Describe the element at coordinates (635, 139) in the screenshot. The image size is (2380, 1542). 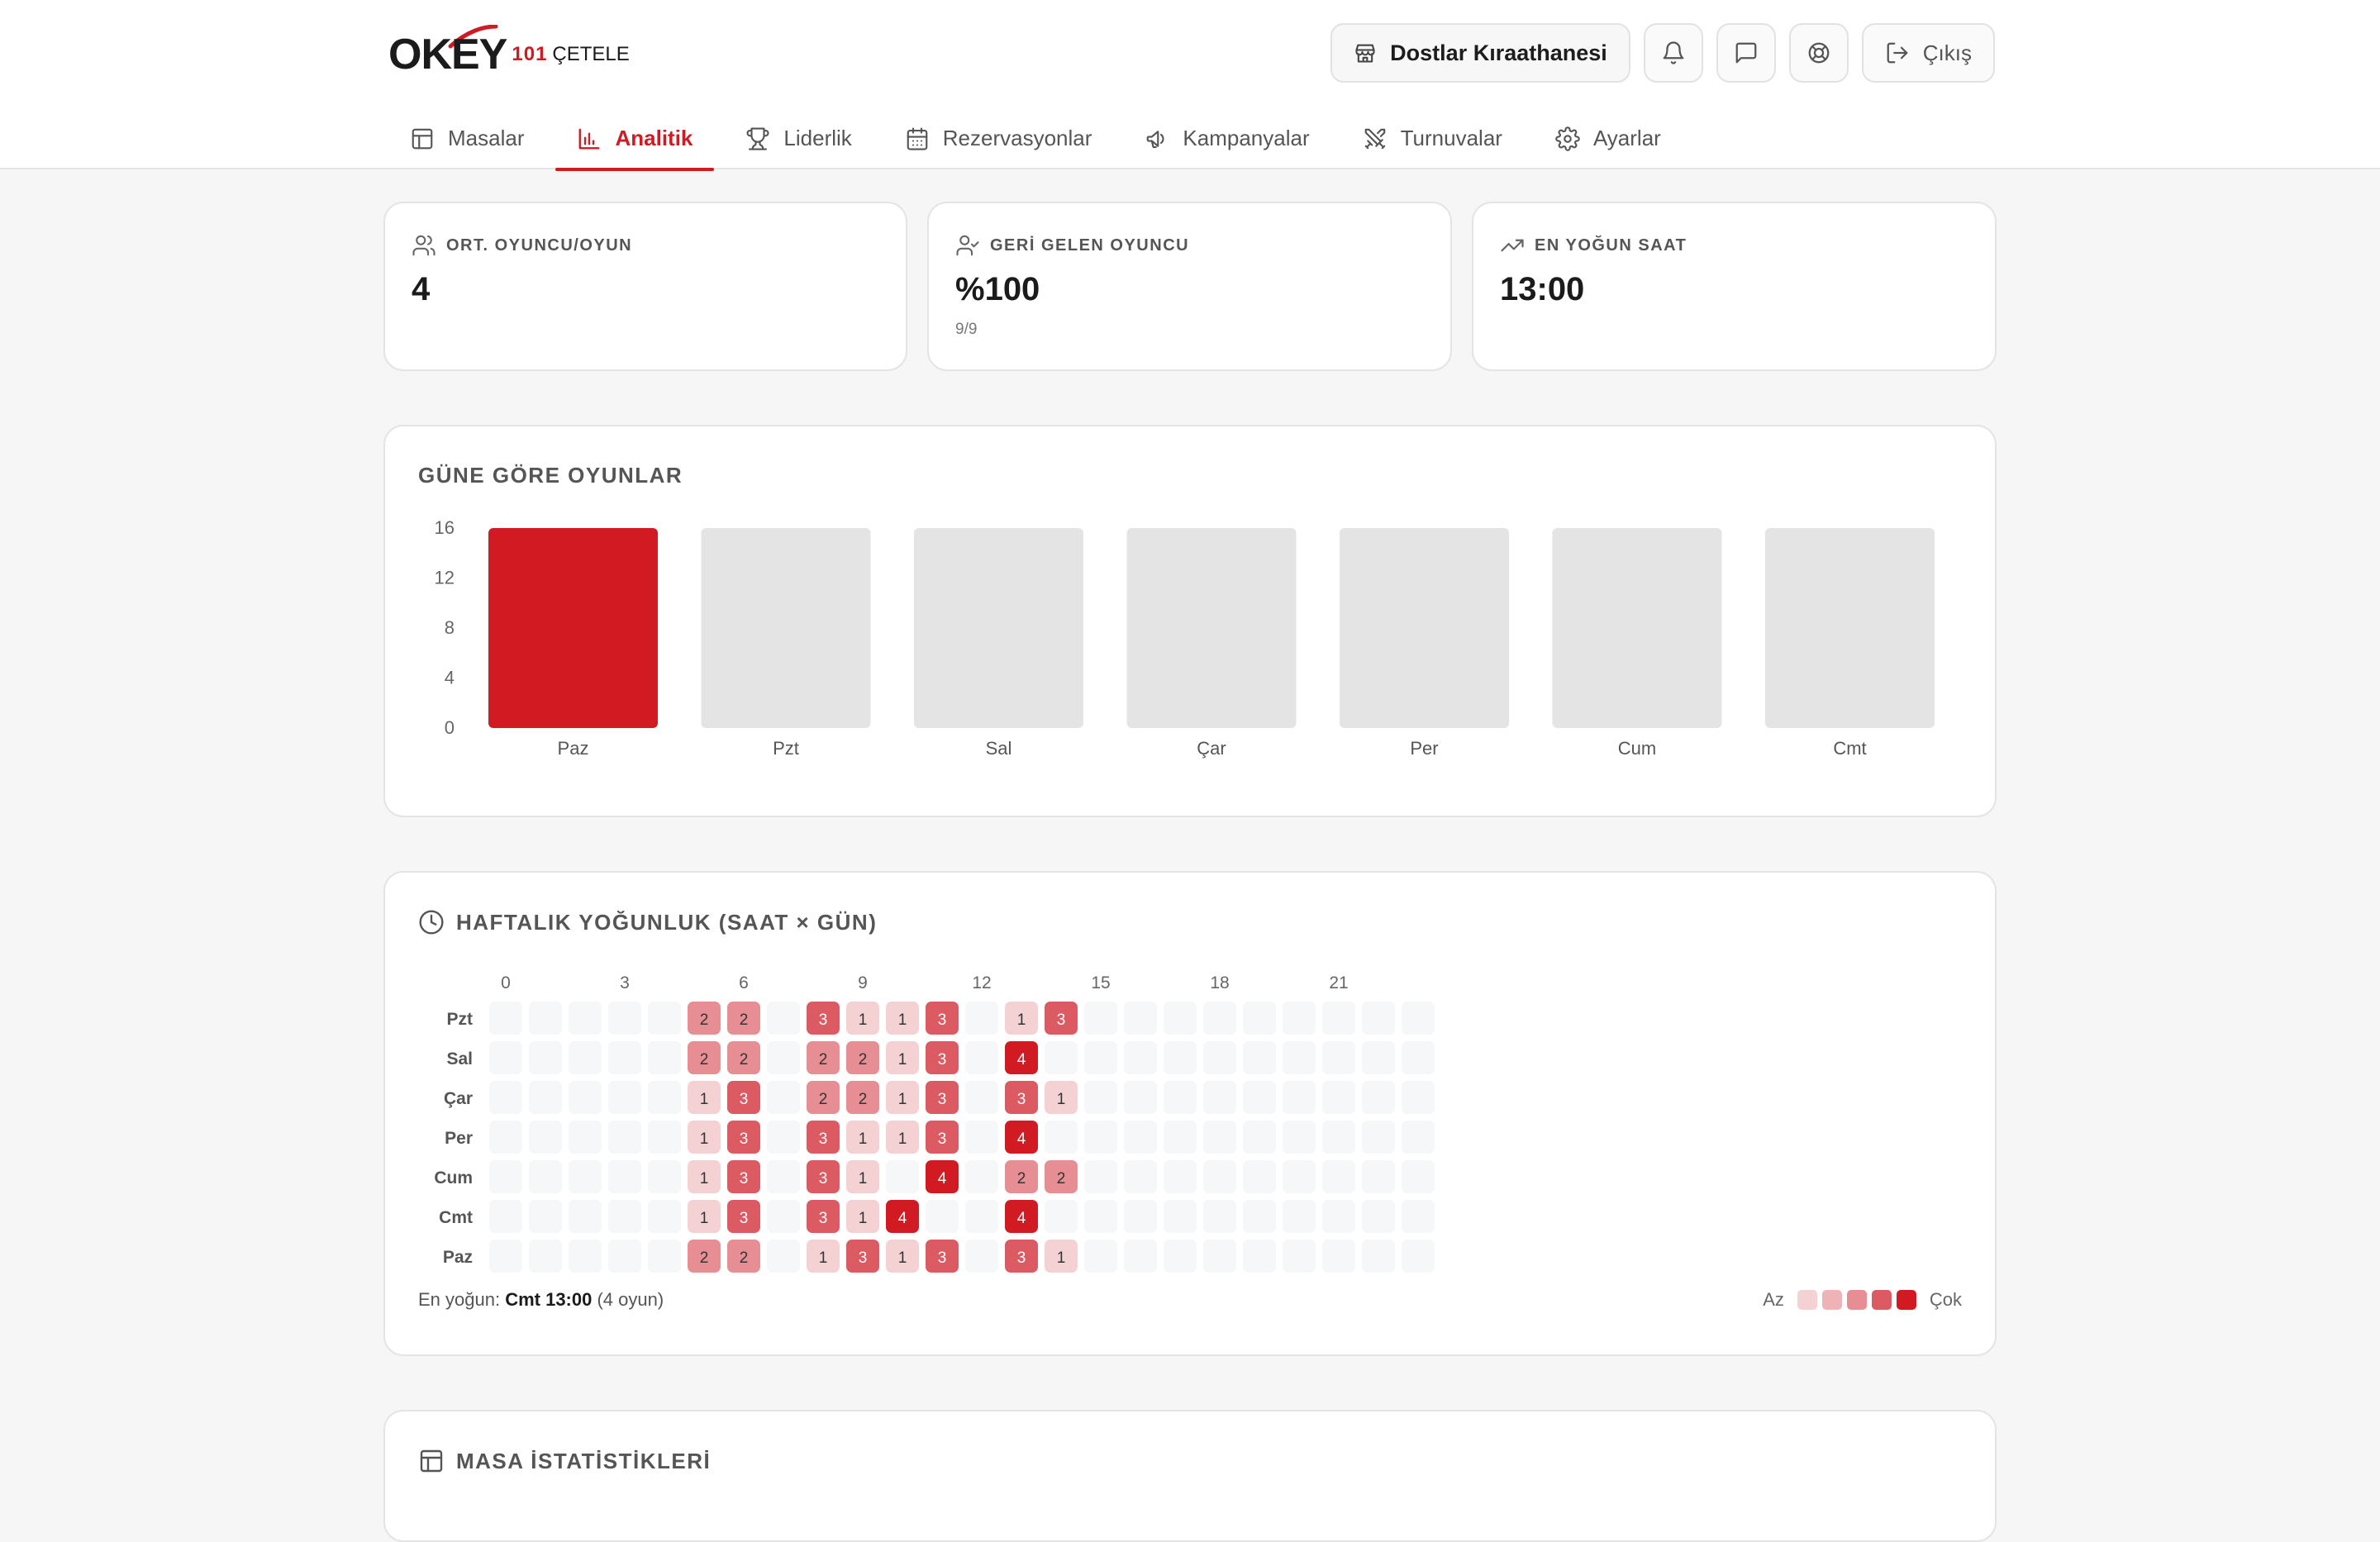
I see `nav-tab-analitik: Analitik` at that location.